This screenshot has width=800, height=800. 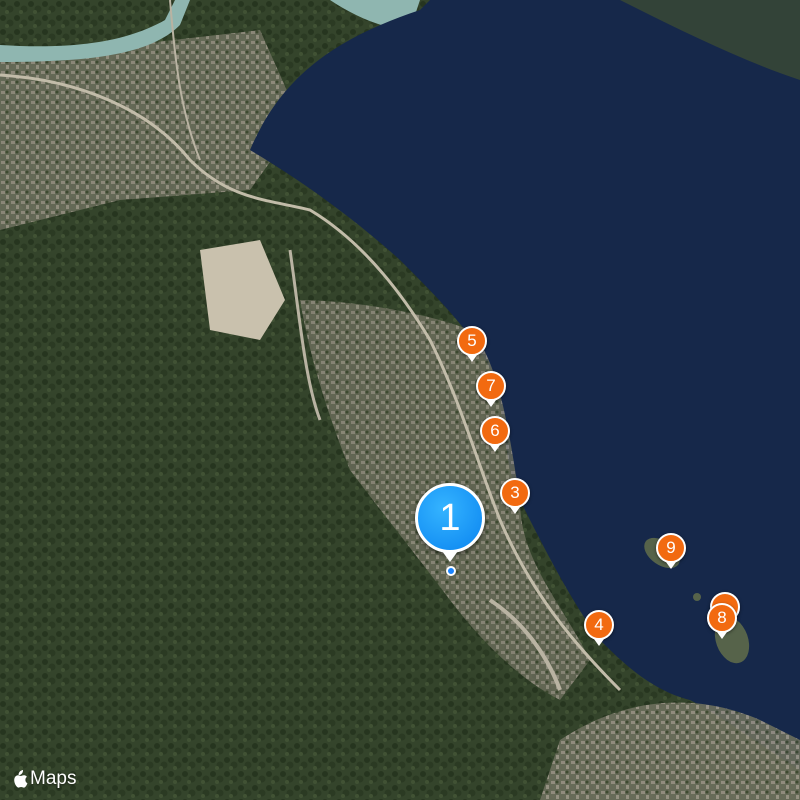 I want to click on maps-attribution: Maps, so click(x=44, y=779).